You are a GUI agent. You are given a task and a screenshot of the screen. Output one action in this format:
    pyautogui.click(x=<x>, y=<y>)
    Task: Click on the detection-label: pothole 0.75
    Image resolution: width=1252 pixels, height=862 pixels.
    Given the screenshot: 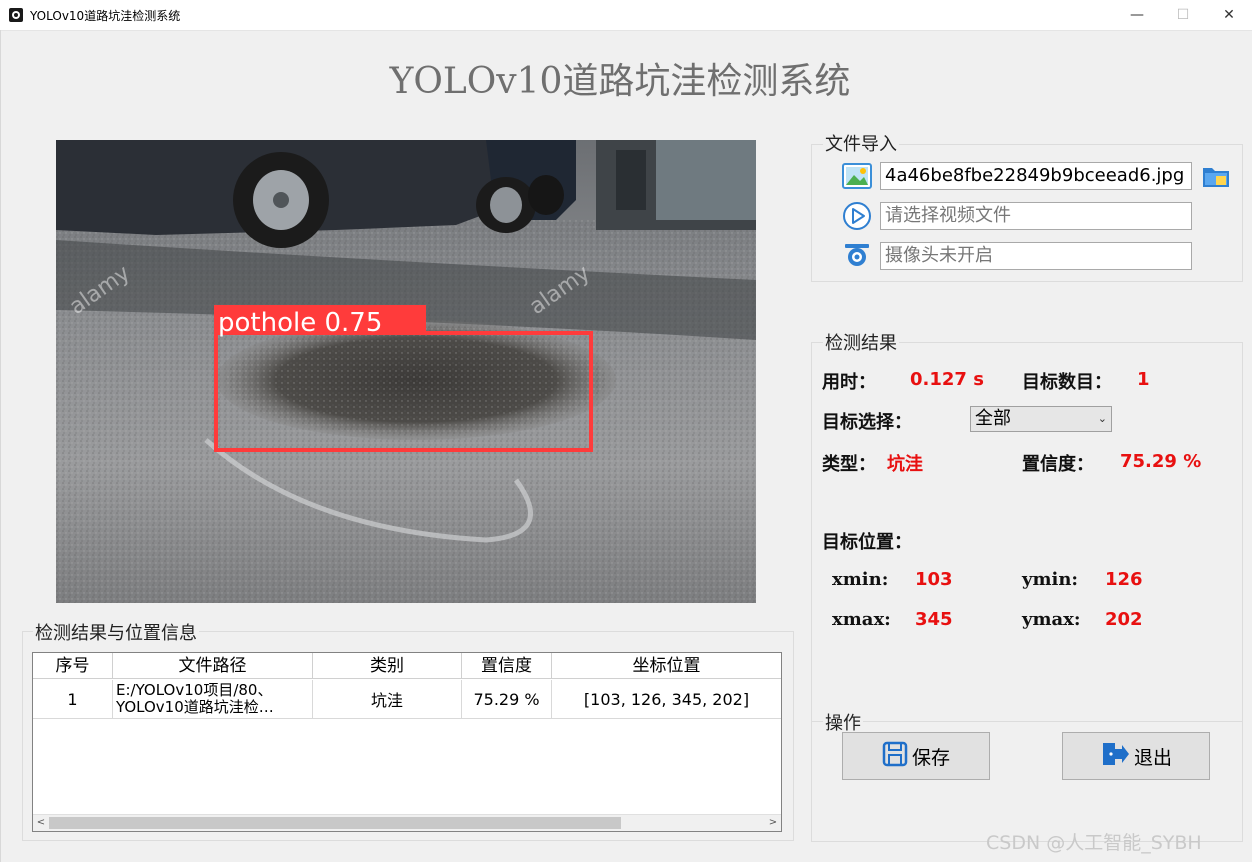 What is the action you would take?
    pyautogui.click(x=300, y=323)
    